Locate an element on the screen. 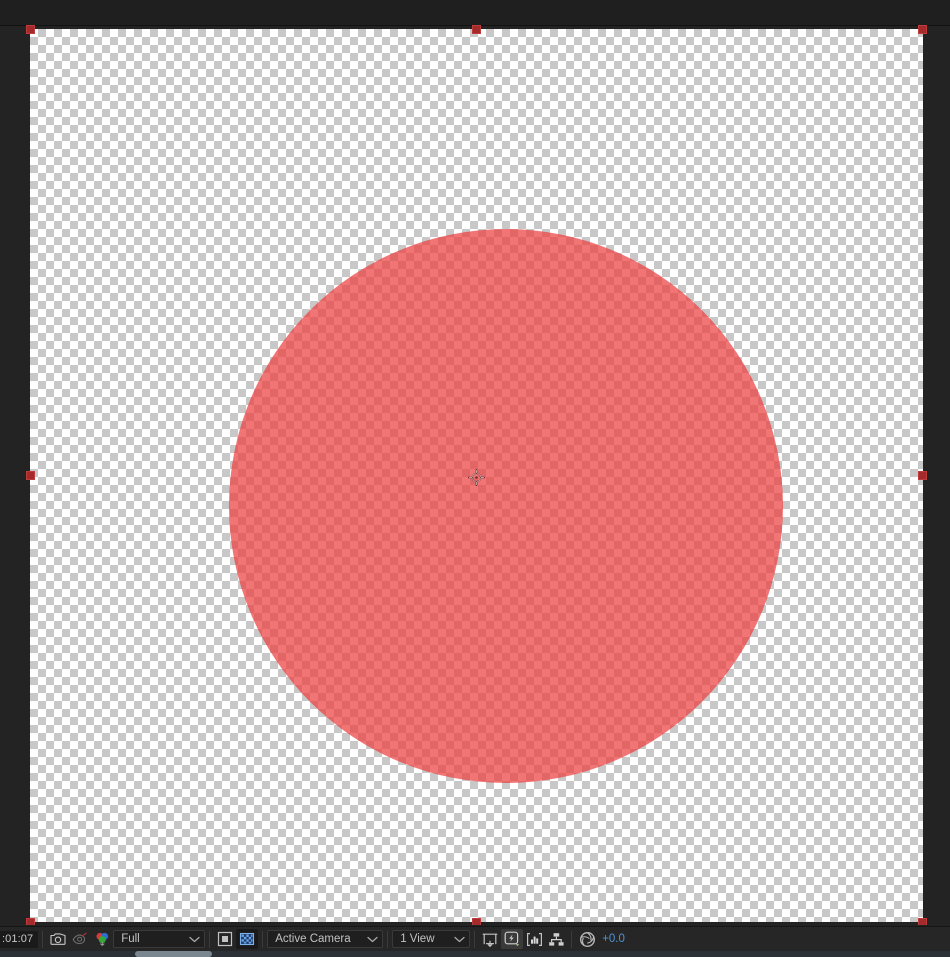 The width and height of the screenshot is (950, 957). fast-previews-button is located at coordinates (512, 939).